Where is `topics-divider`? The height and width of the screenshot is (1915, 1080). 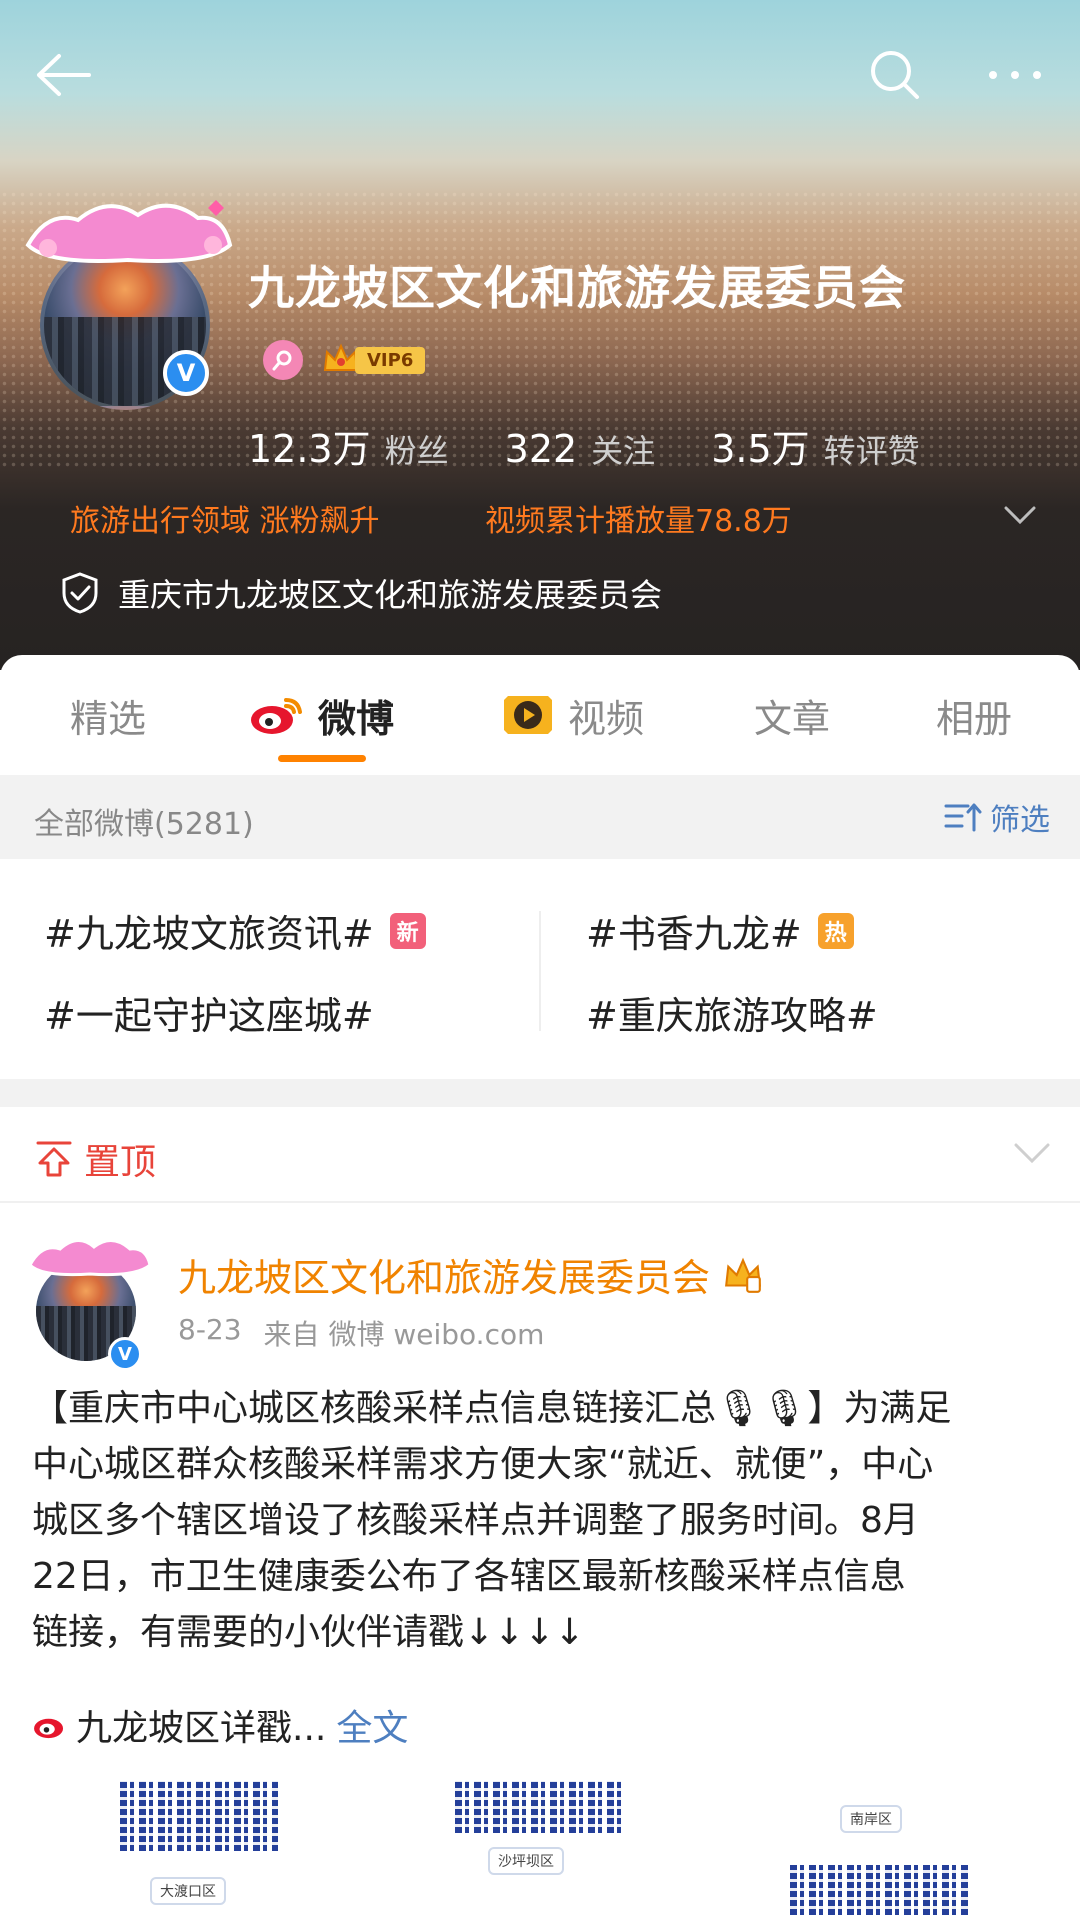 topics-divider is located at coordinates (540, 971).